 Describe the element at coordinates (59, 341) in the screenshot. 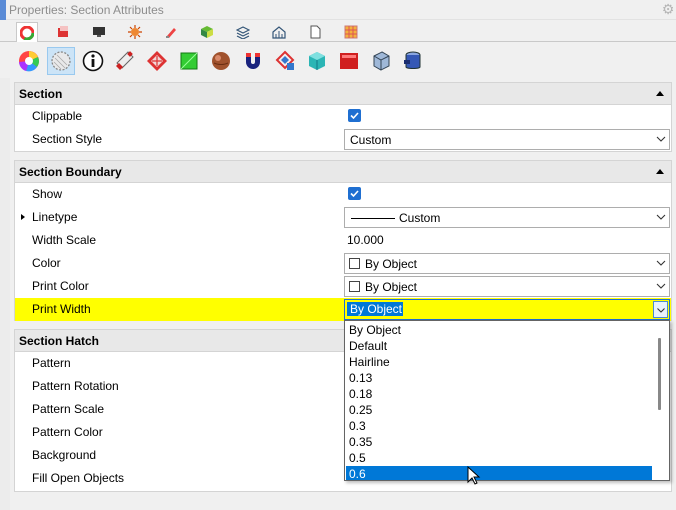

I see `section-hatch-title: Section Hatch` at that location.